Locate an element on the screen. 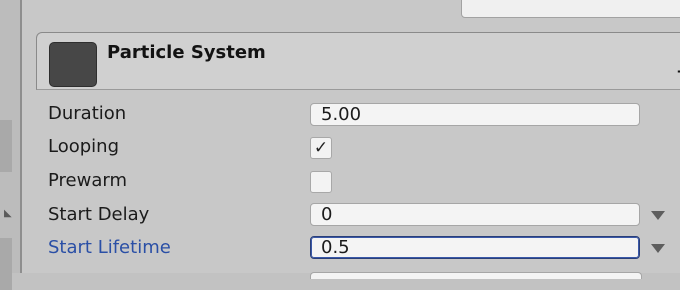 This screenshot has height=290, width=680. top-strip is located at coordinates (351, 15).